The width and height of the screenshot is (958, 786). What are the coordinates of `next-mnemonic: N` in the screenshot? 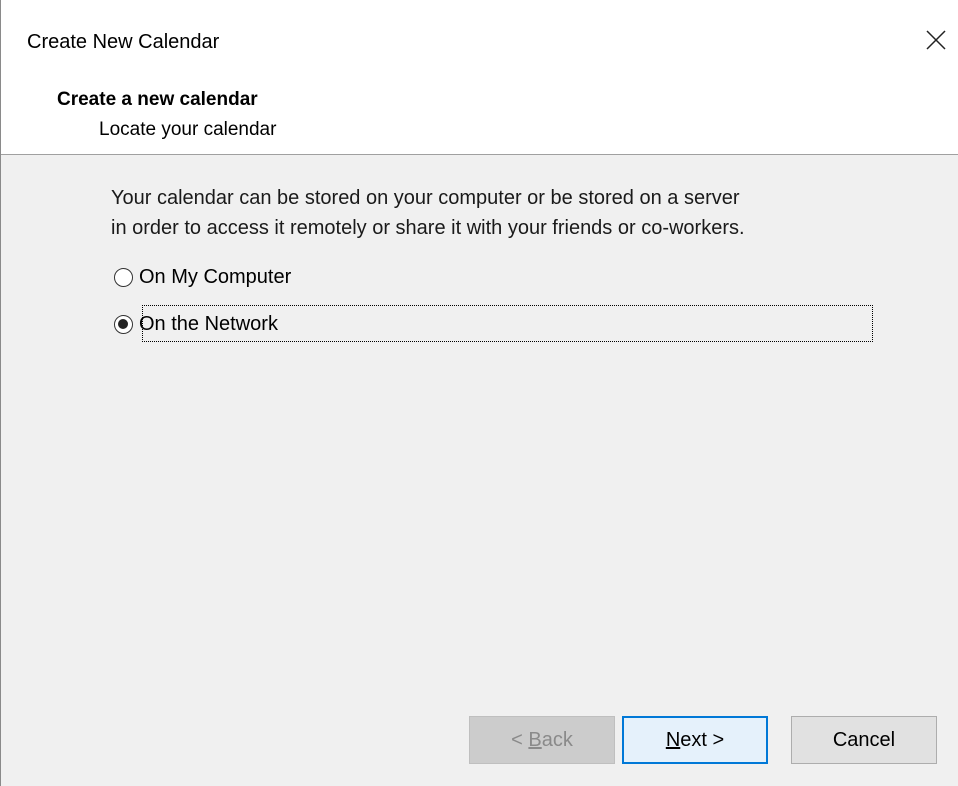 It's located at (673, 739).